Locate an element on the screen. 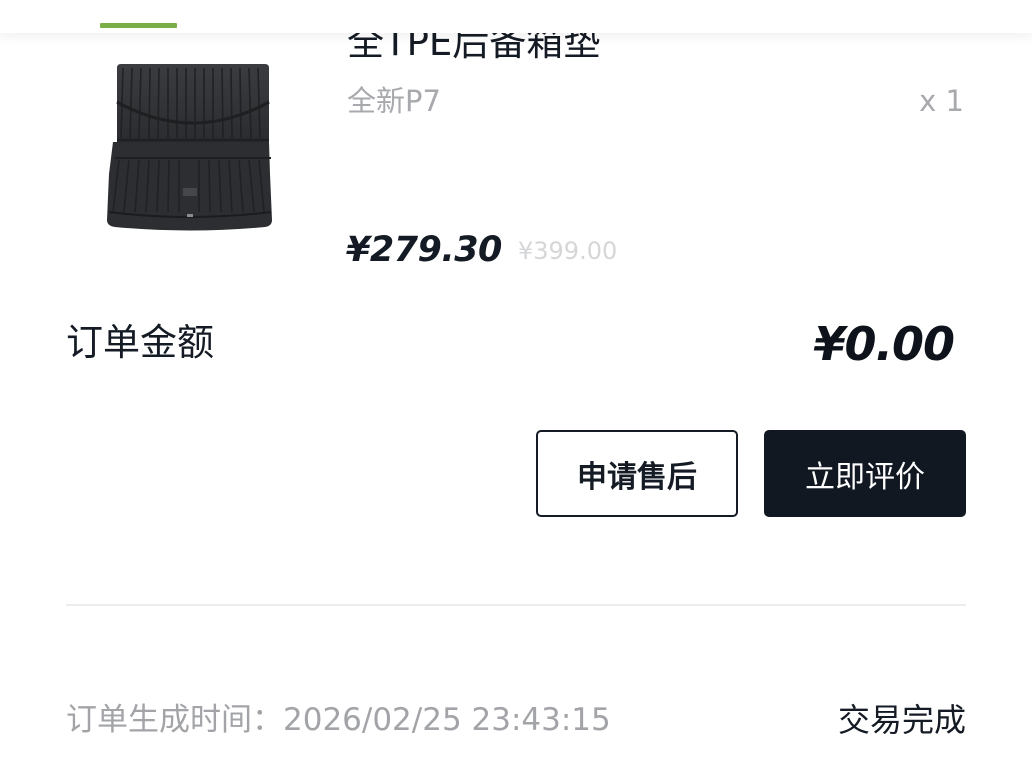  active-tab-indicator is located at coordinates (138, 25).